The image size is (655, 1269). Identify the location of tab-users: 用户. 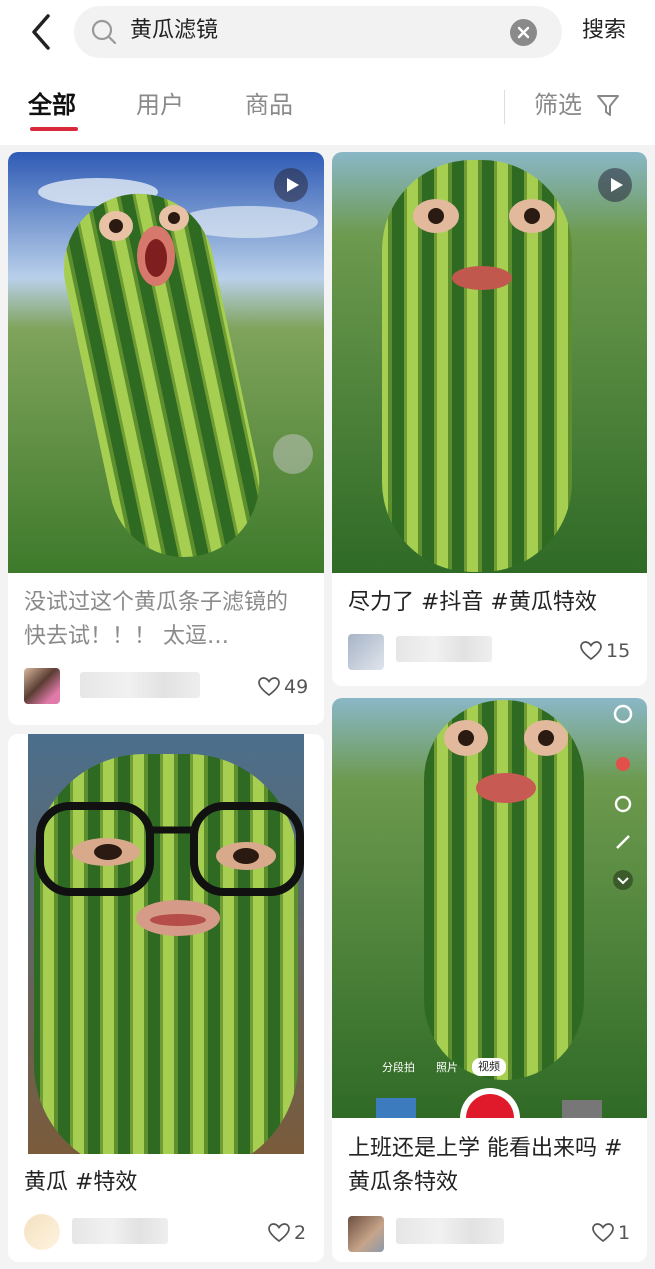
(160, 105).